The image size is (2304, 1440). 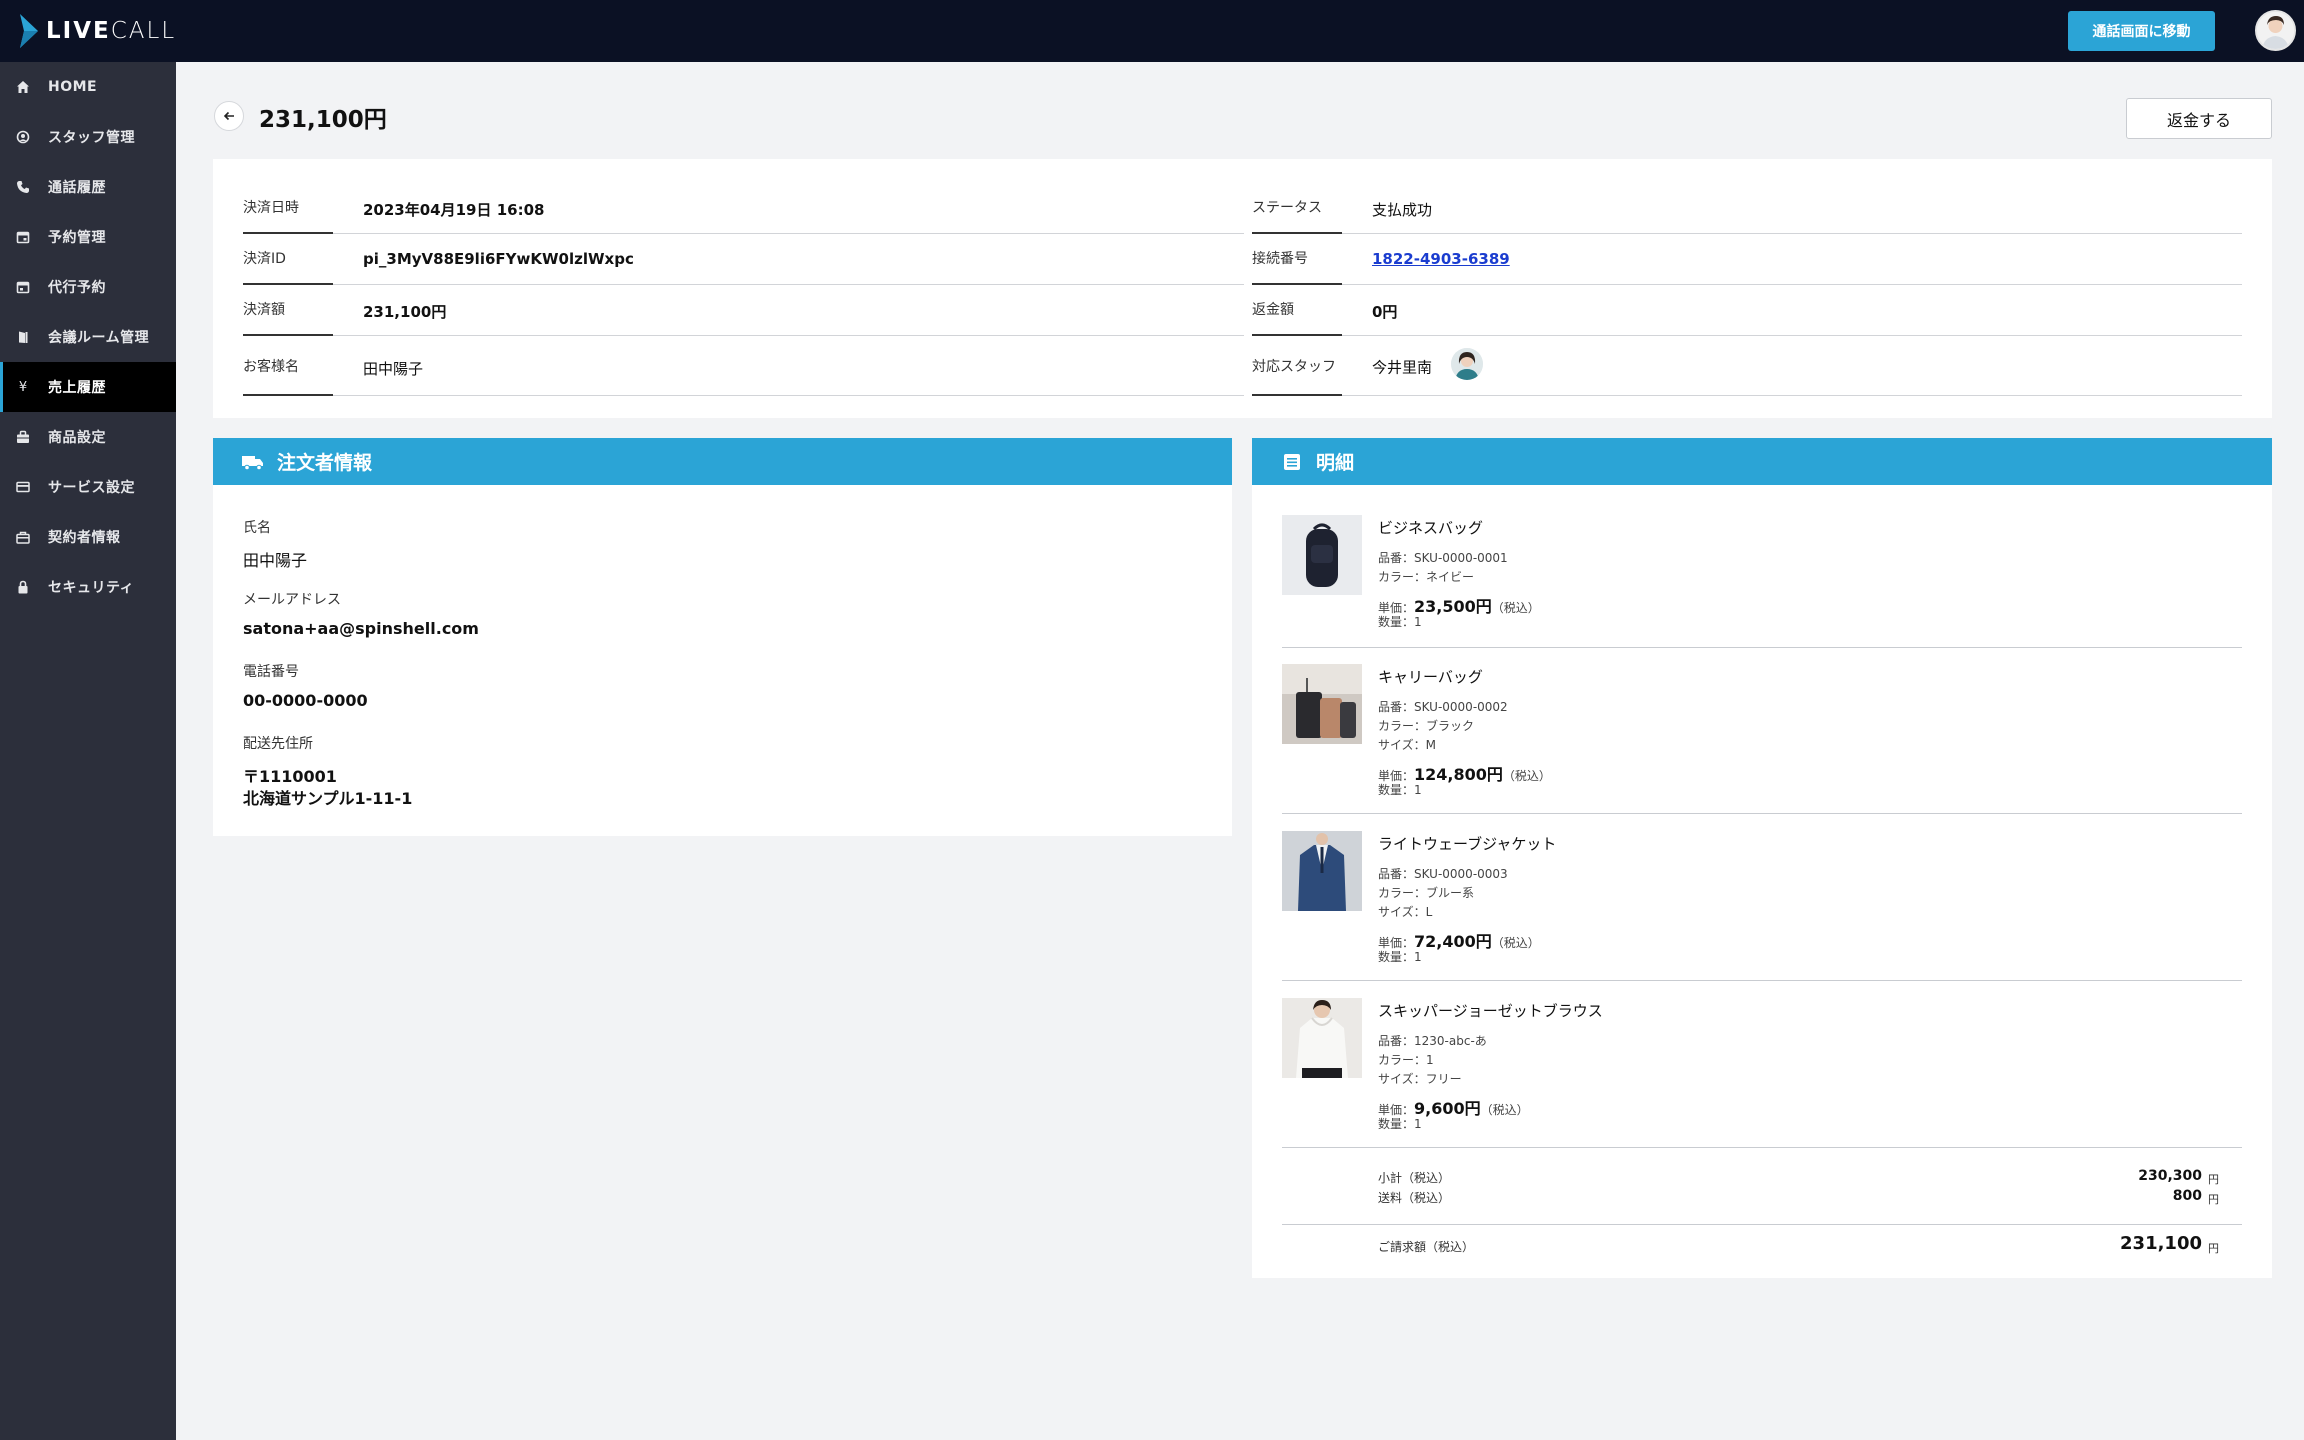 I want to click on field-label: お客様名, so click(x=288, y=366).